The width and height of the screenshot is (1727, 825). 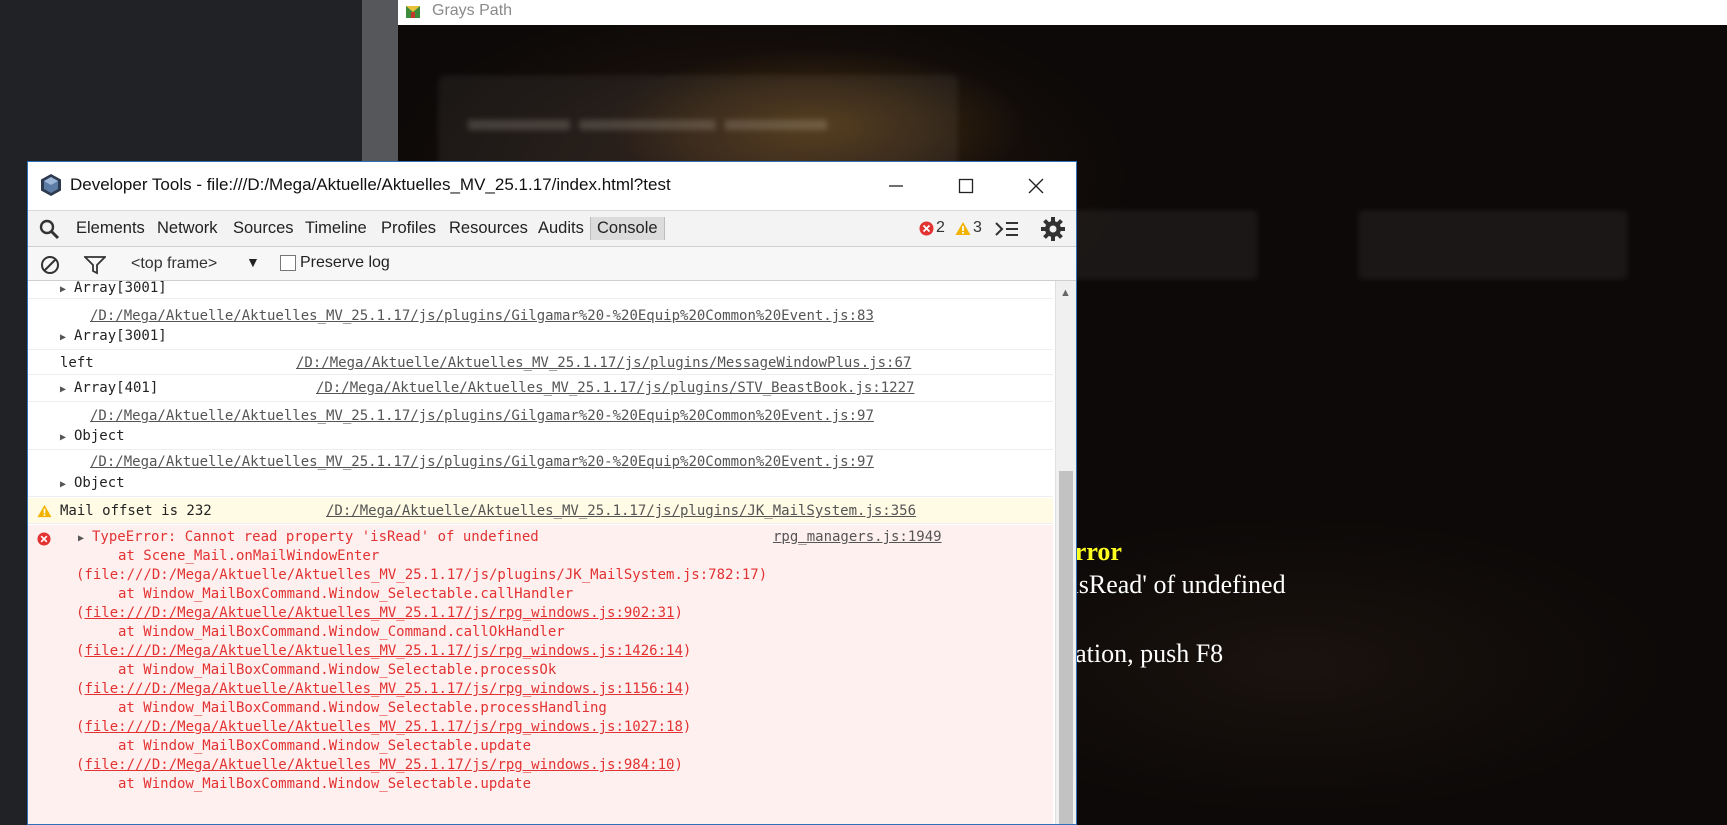 What do you see at coordinates (263, 228) in the screenshot?
I see `tab-sources: Sources` at bounding box center [263, 228].